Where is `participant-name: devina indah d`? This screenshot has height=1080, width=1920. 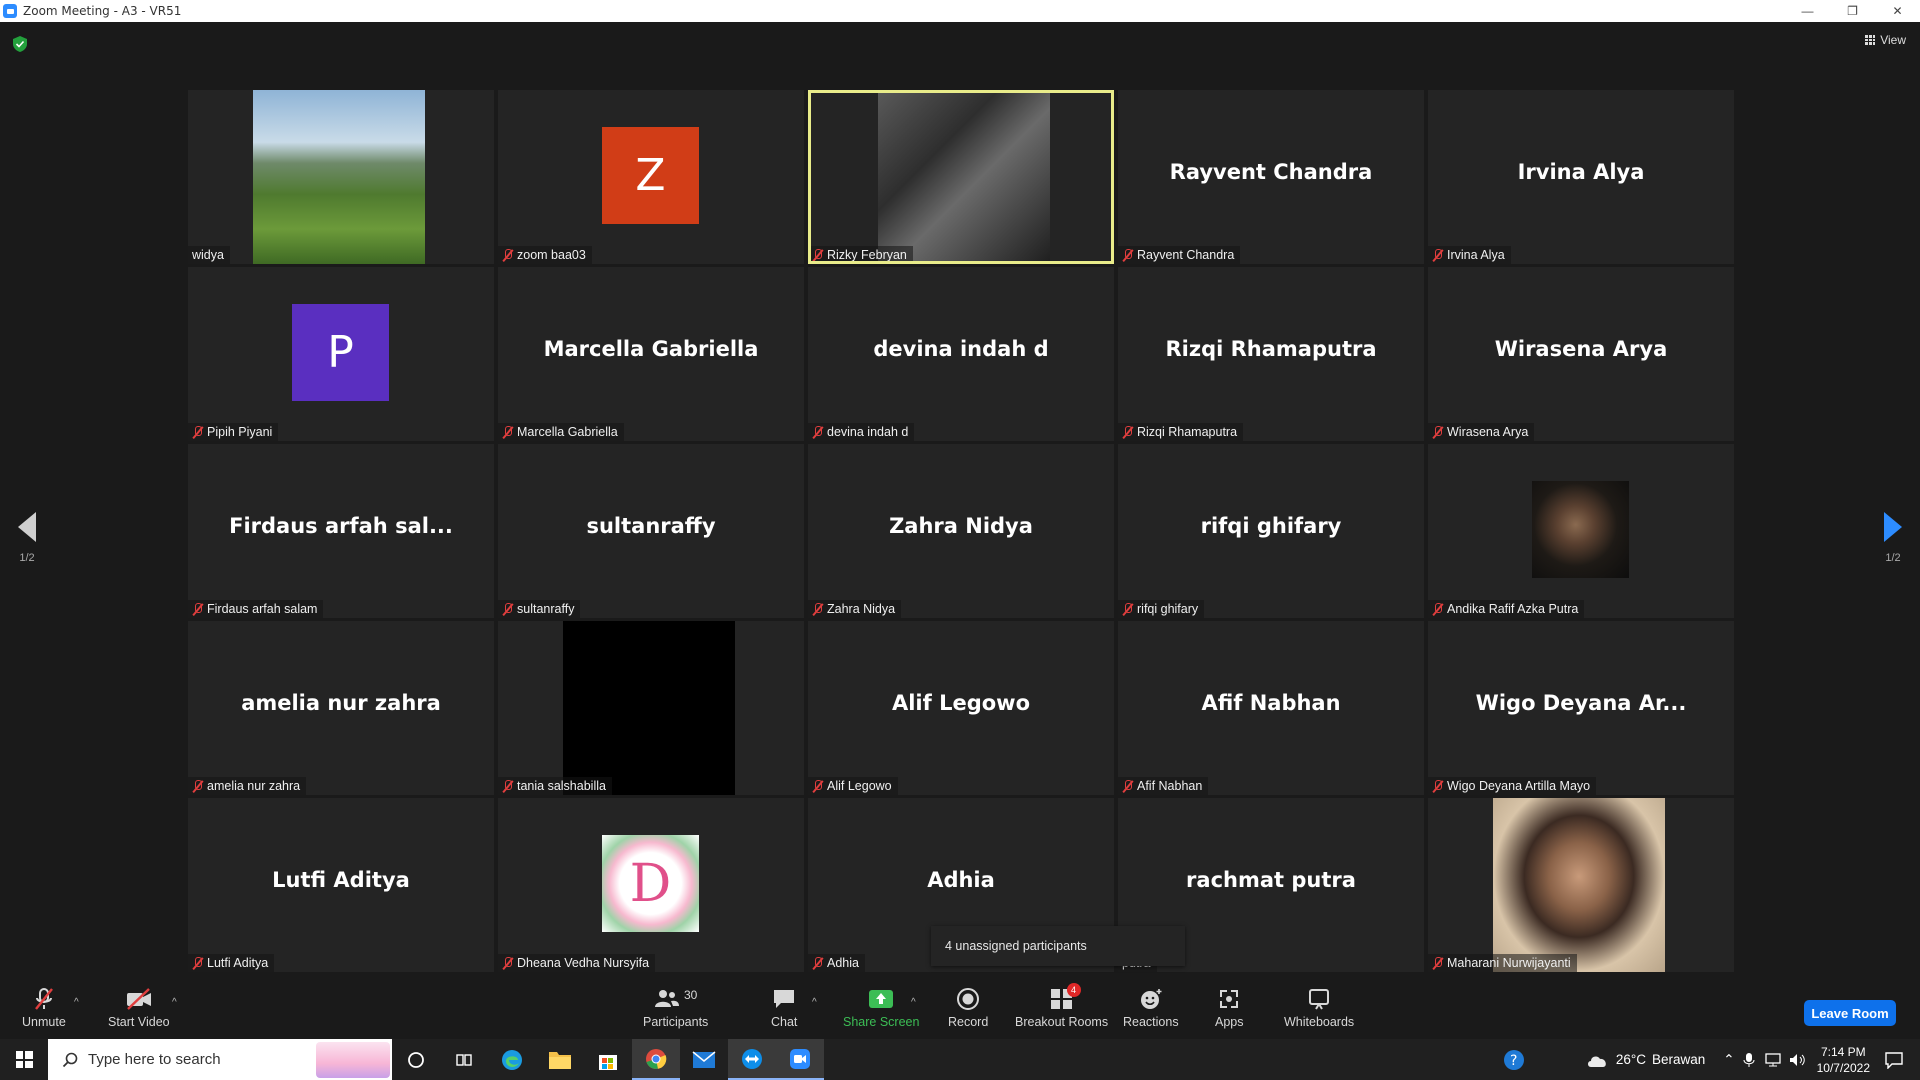
participant-name: devina indah d is located at coordinates (868, 432).